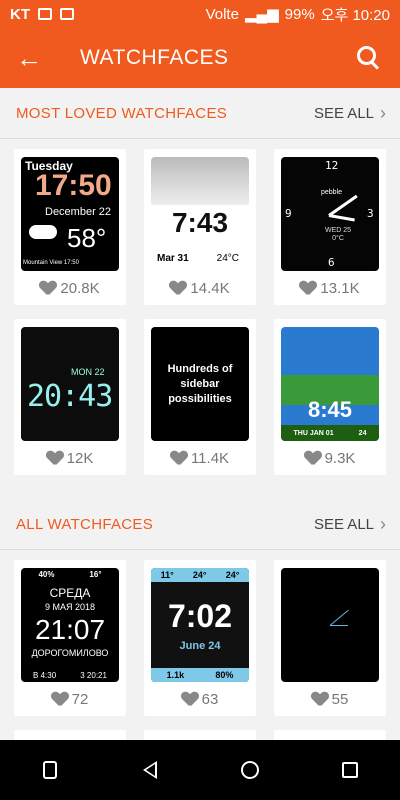 This screenshot has width=400, height=800. I want to click on like-count: 12K, so click(70, 458).